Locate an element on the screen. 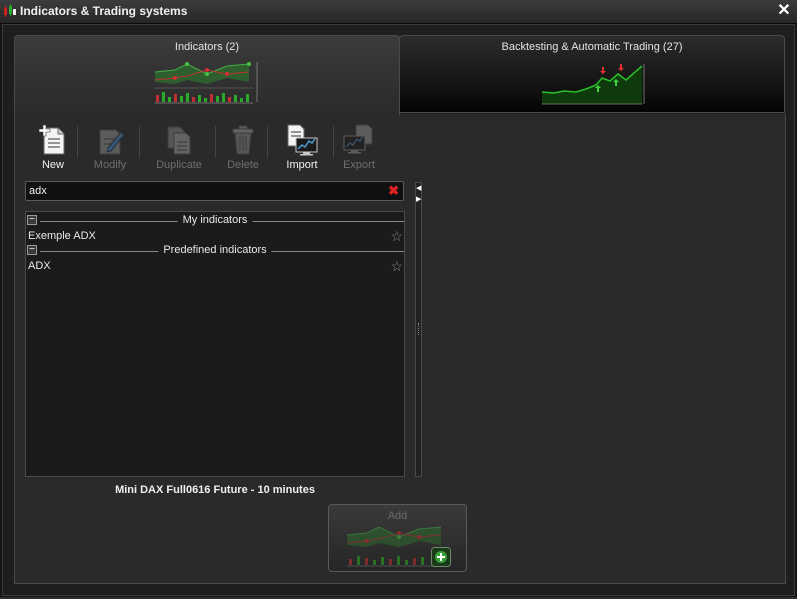 The image size is (797, 599). add-label: Add is located at coordinates (397, 516).